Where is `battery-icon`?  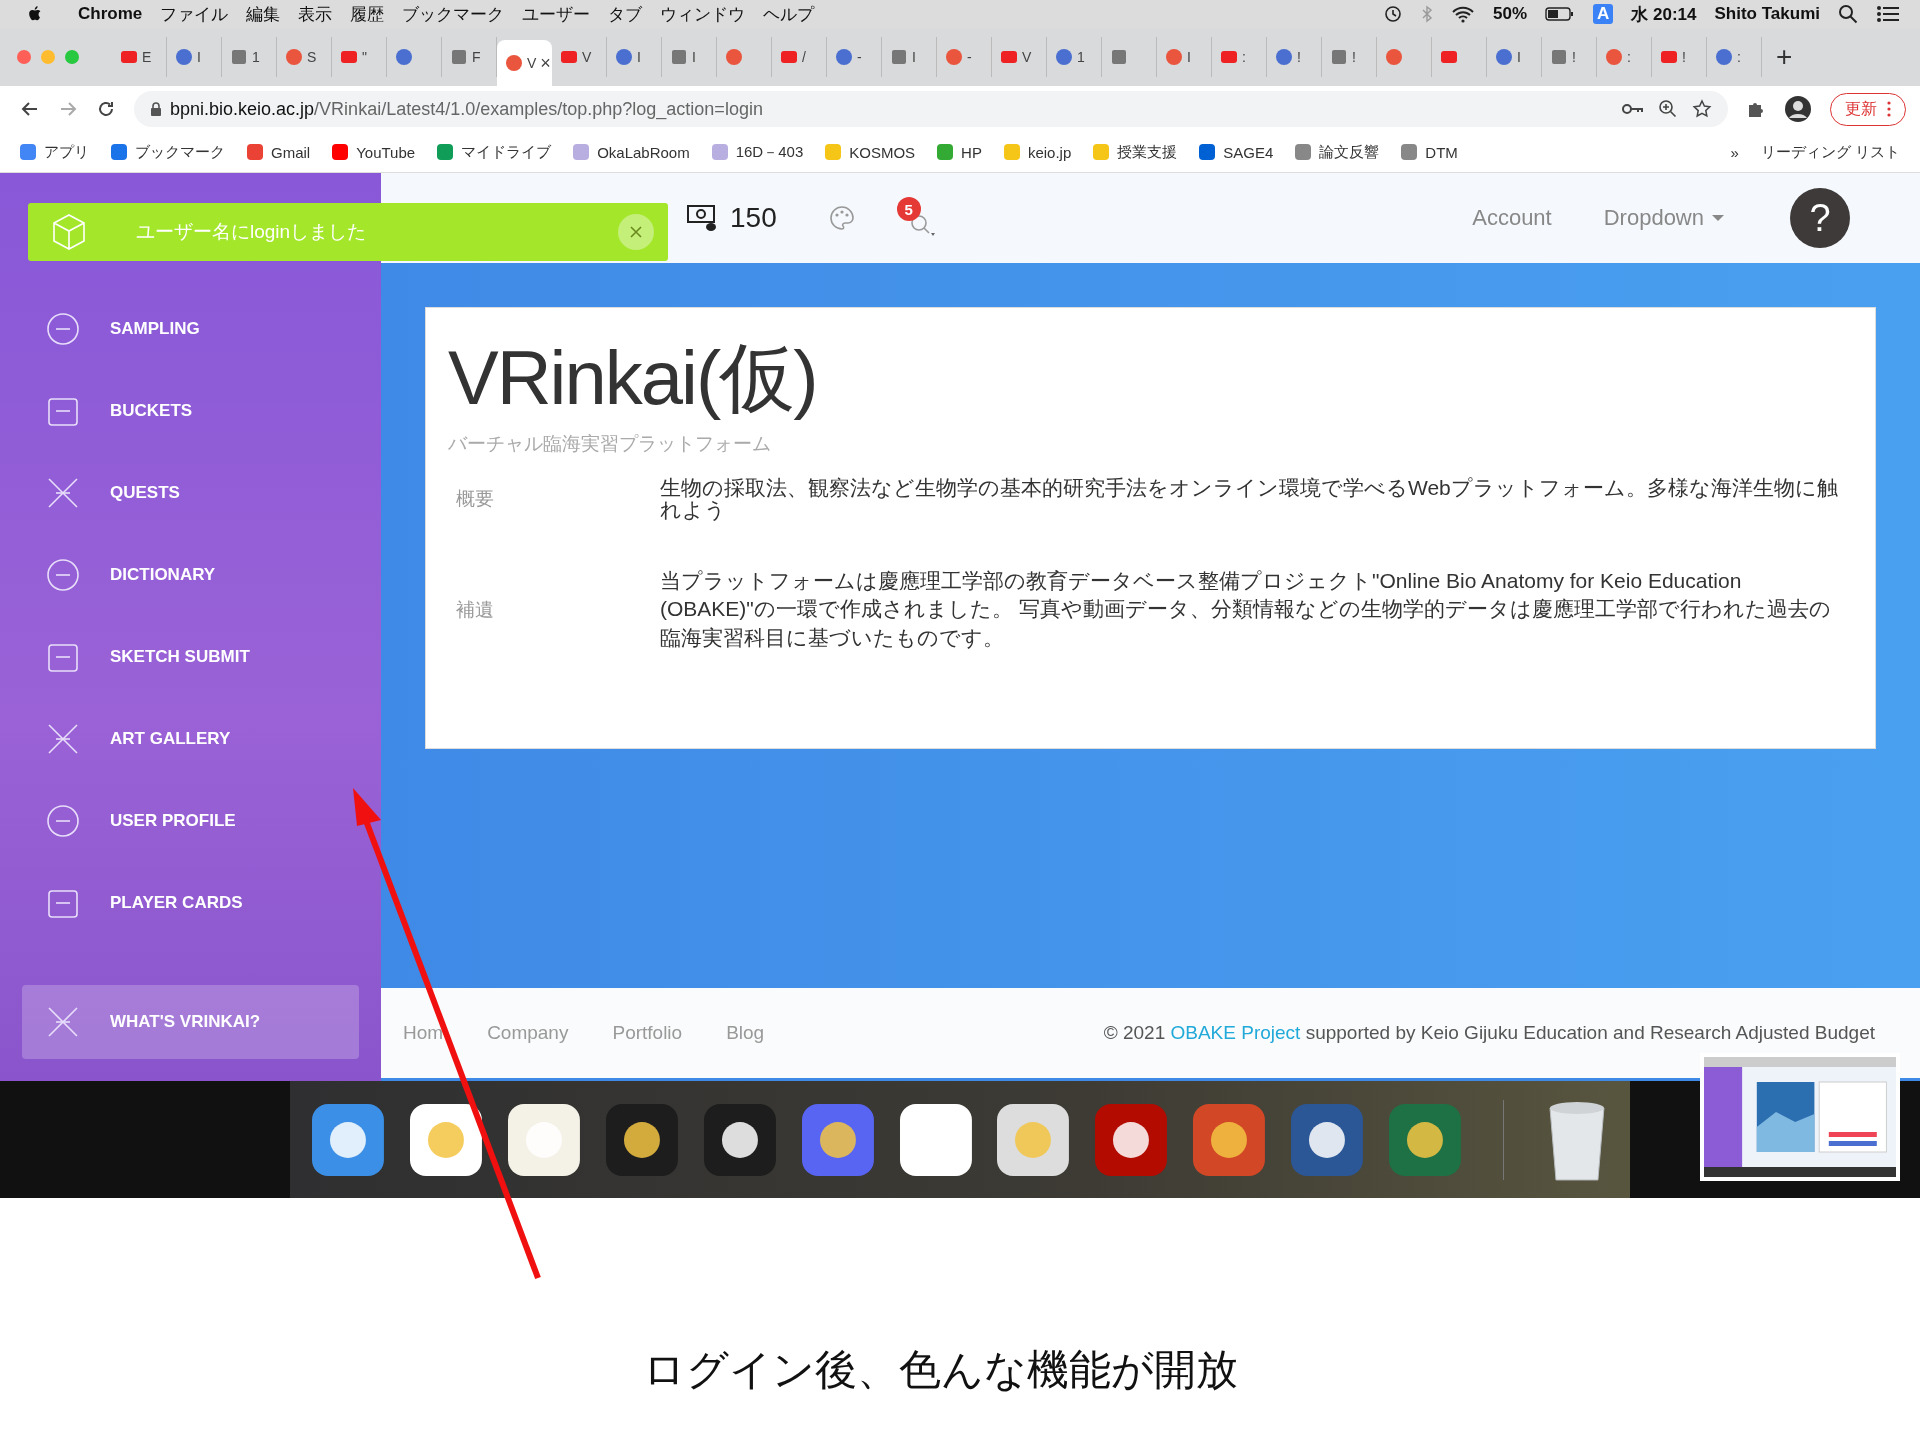 battery-icon is located at coordinates (1560, 14).